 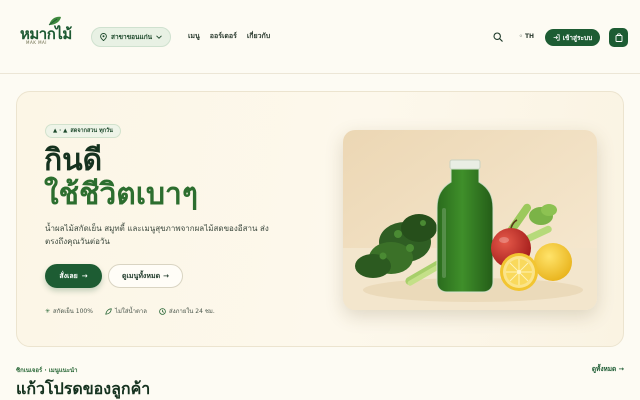 What do you see at coordinates (48, 311) in the screenshot?
I see `snowflake-icon: ✳` at bounding box center [48, 311].